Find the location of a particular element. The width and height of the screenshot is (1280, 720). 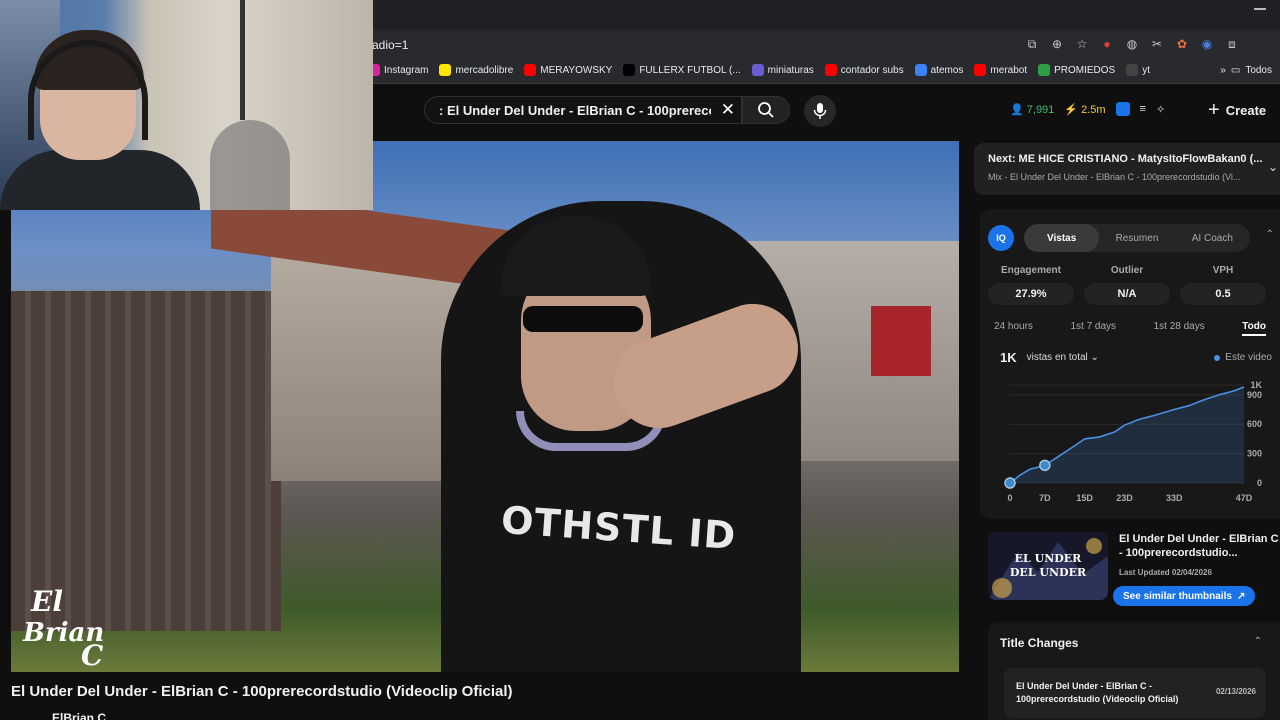

svg-text: El is located at coordinates (46, 601).